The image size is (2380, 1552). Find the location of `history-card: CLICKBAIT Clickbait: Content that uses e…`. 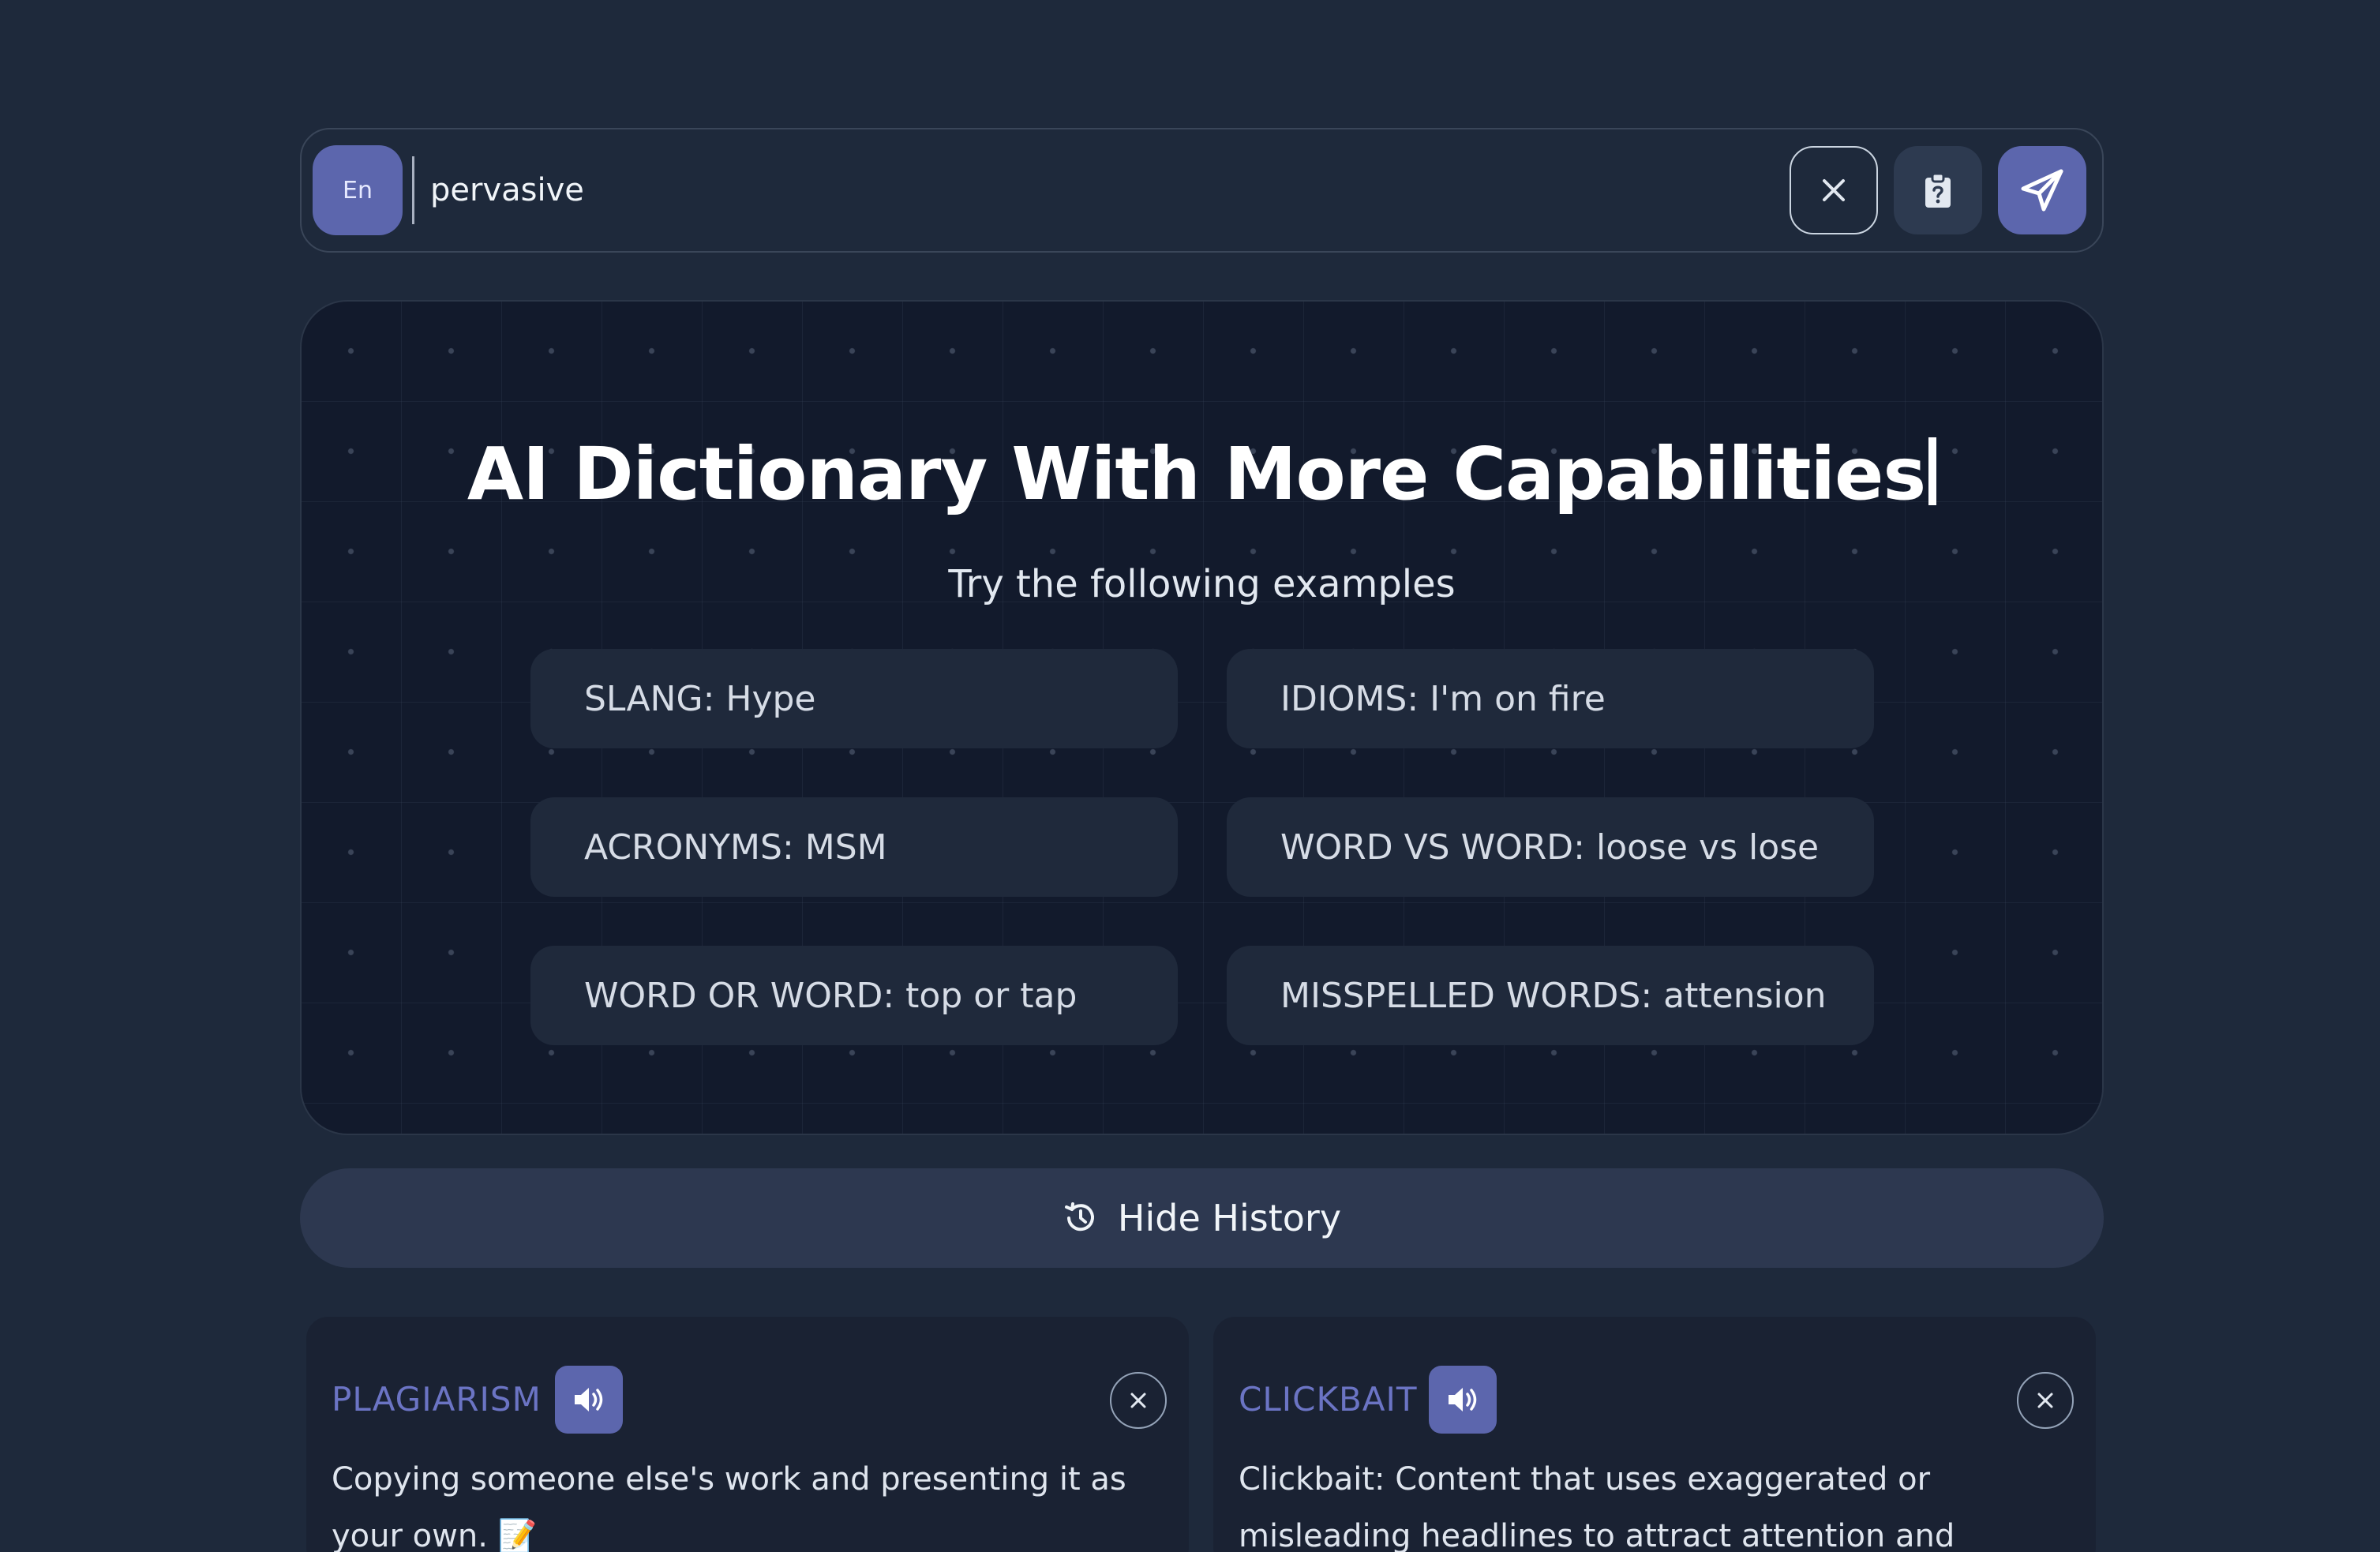

history-card: CLICKBAIT Clickbait: Content that uses e… is located at coordinates (1654, 1434).